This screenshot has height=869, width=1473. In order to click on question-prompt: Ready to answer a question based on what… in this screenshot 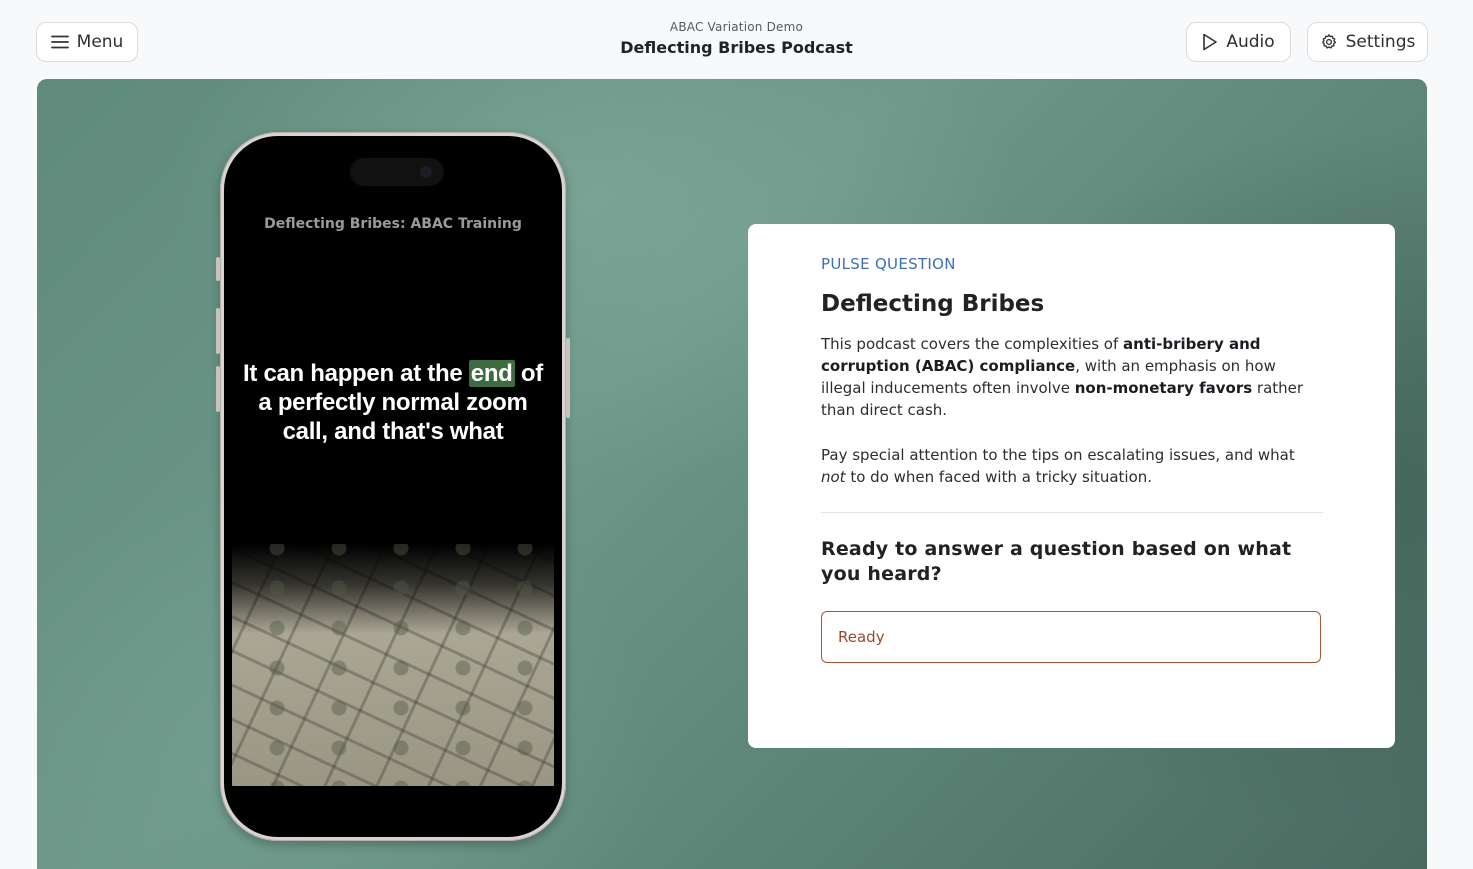, I will do `click(1056, 561)`.